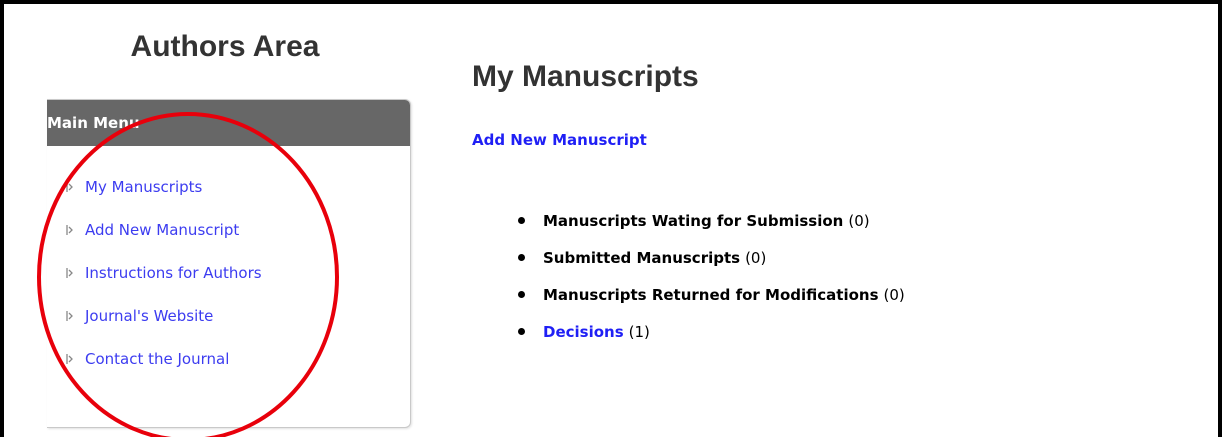  I want to click on status-count: (1), so click(639, 331).